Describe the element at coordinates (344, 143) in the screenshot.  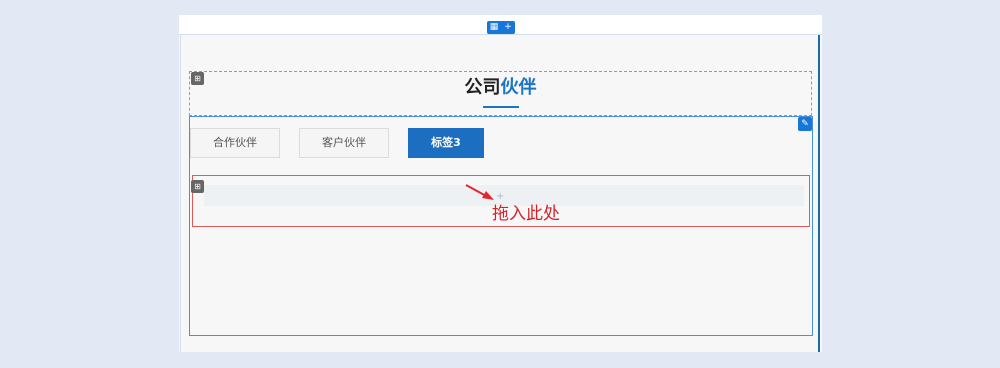
I see `tab-customers: 客户伙伴` at that location.